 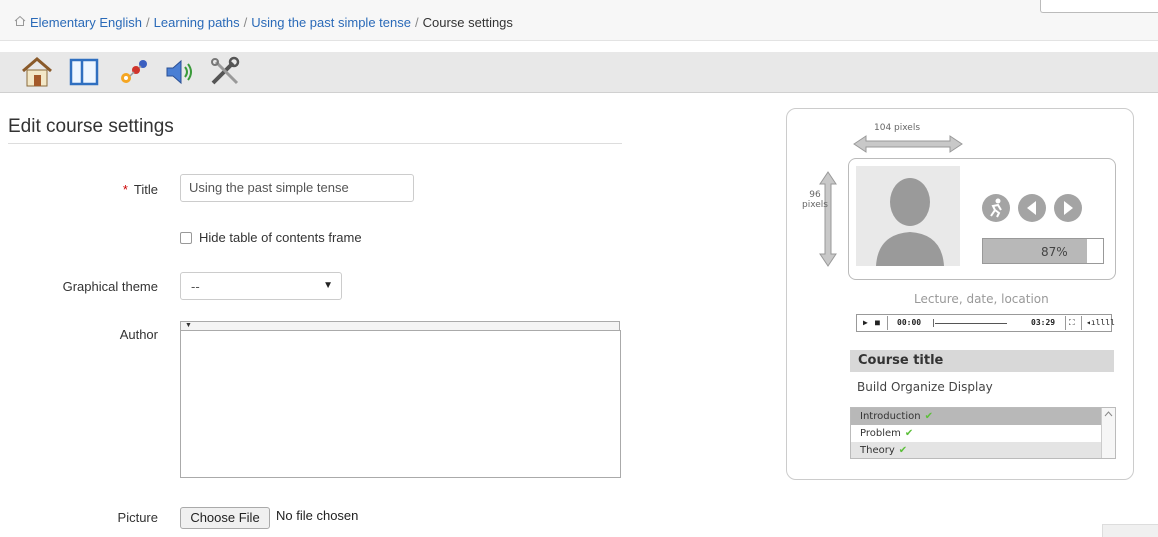 I want to click on toc-item-label: Theory, so click(x=877, y=450).